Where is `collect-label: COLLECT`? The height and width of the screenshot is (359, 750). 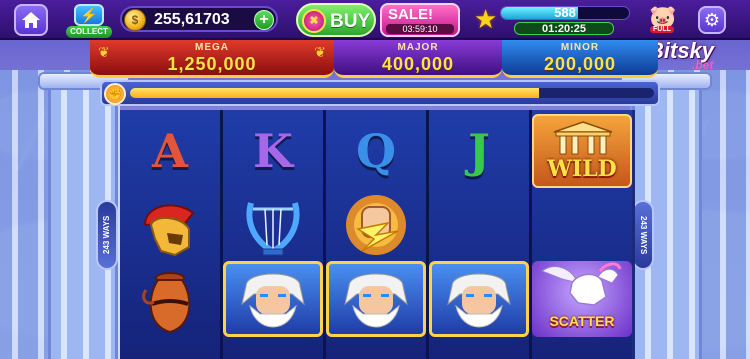 collect-label: COLLECT is located at coordinates (89, 32).